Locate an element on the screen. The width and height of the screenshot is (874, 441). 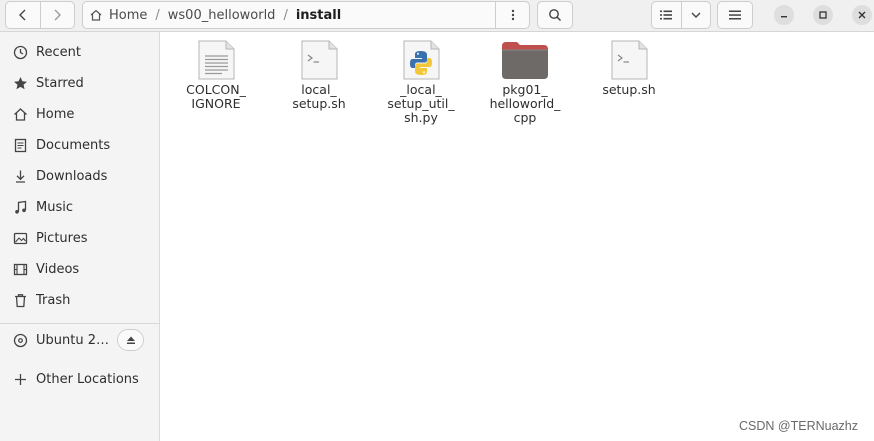
sidebar-item-downloads: Downloads is located at coordinates (79, 176).